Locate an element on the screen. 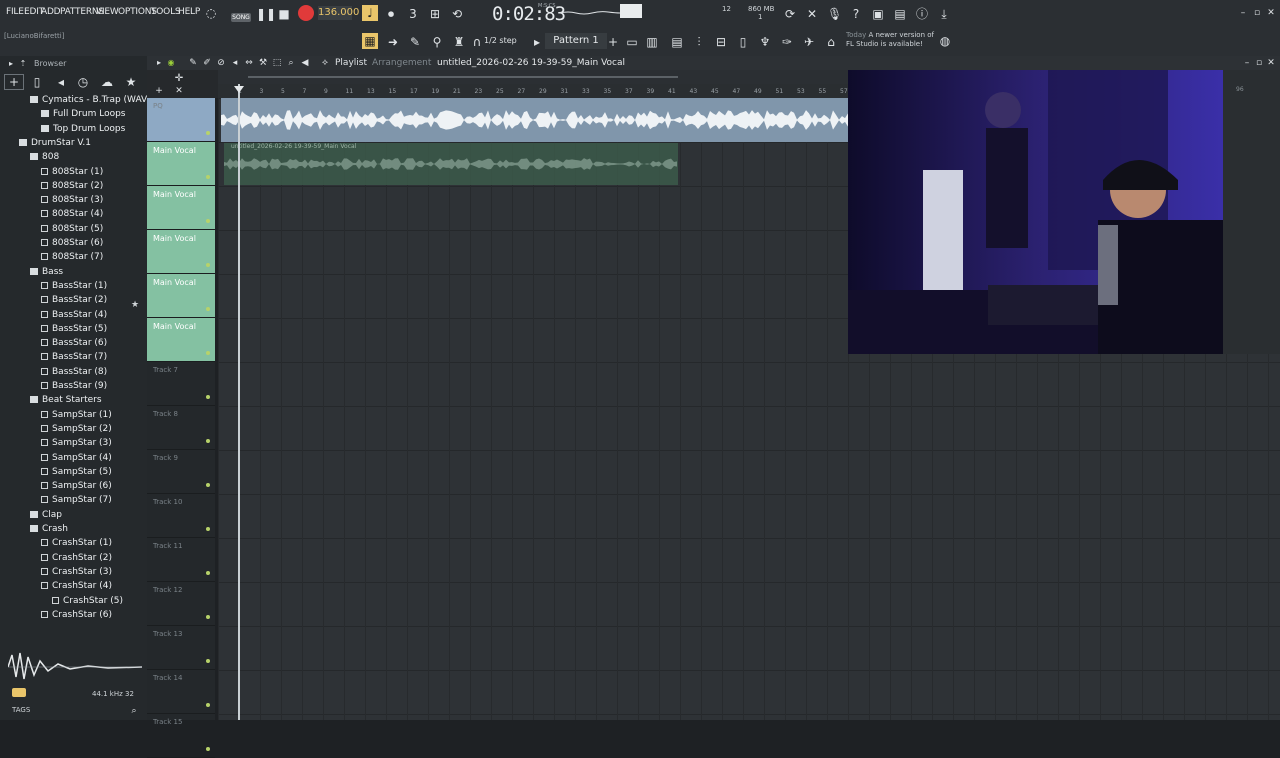 This screenshot has width=1280, height=758. slice-tool-icon: ⚒ is located at coordinates (263, 63).